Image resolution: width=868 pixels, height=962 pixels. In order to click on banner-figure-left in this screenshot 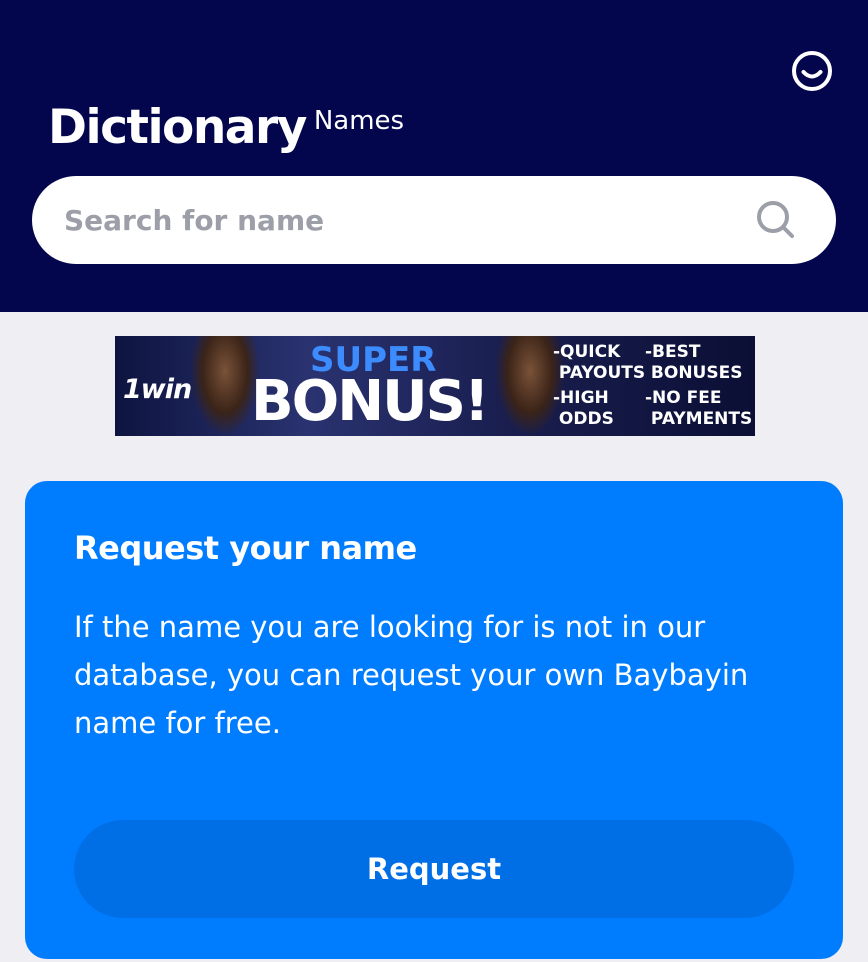, I will do `click(225, 386)`.